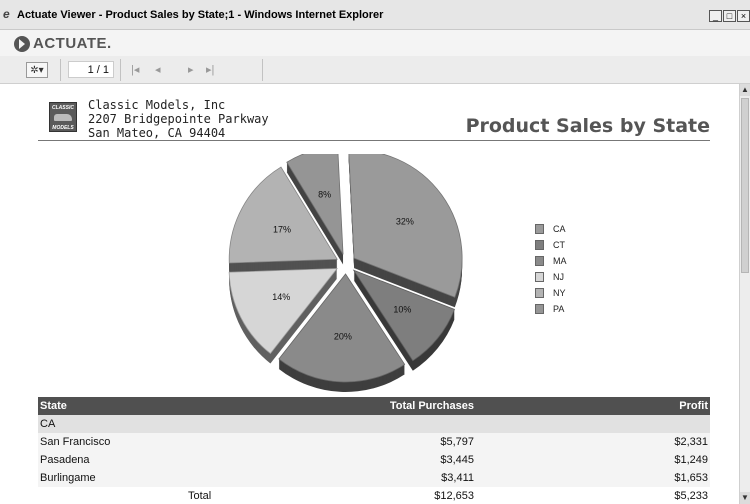  Describe the element at coordinates (6, 14) in the screenshot. I see `ie-icon: e` at that location.